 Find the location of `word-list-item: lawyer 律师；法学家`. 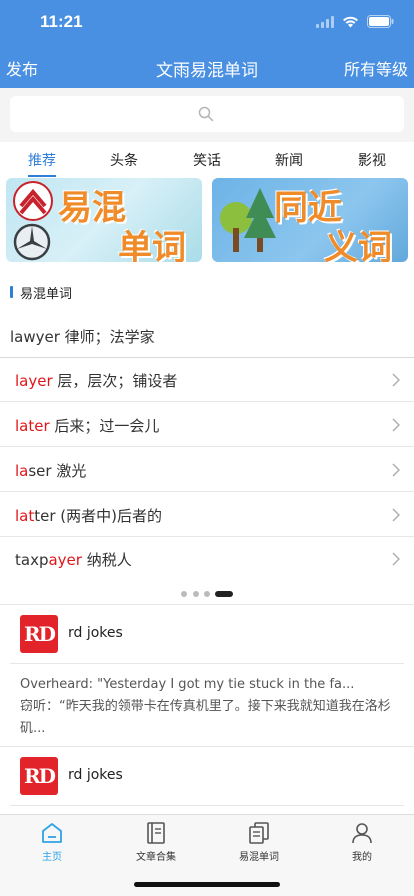

word-list-item: lawyer 律师；法学家 is located at coordinates (207, 335).